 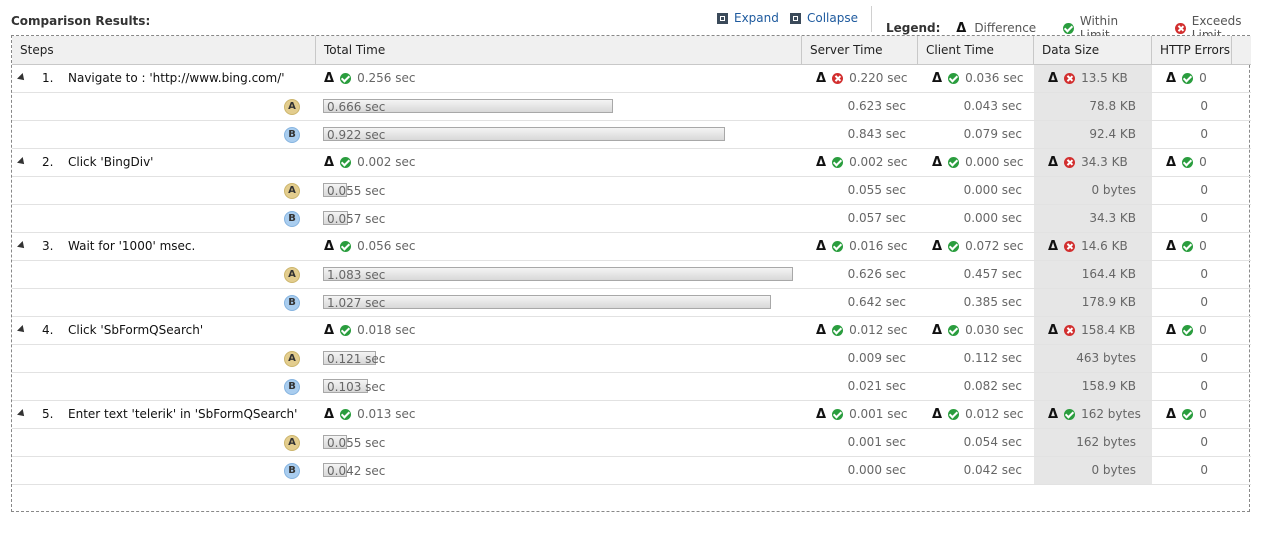 What do you see at coordinates (992, 274) in the screenshot?
I see `client-time-value: 0.457 sec` at bounding box center [992, 274].